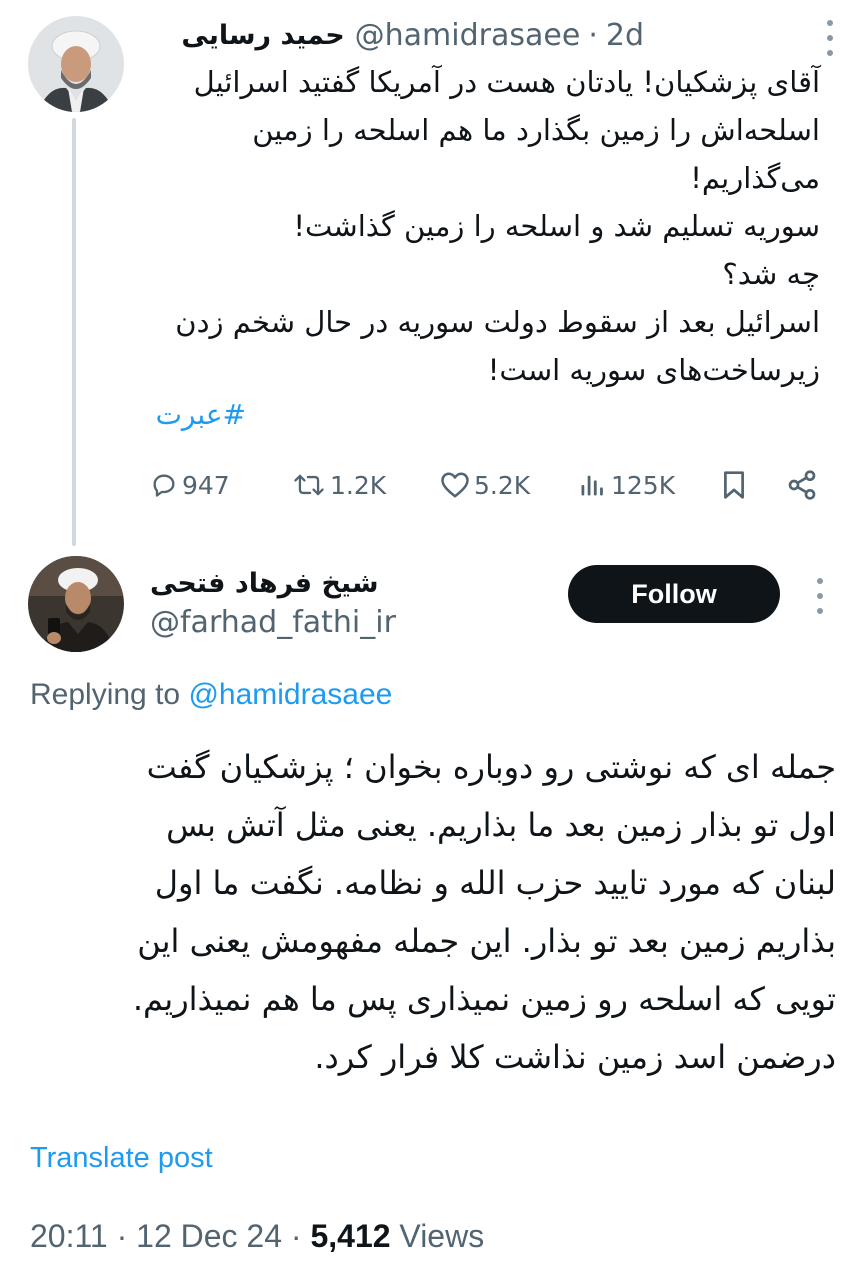  I want to click on reply-author-name: شیخ فرهاد فتحی, so click(270, 583).